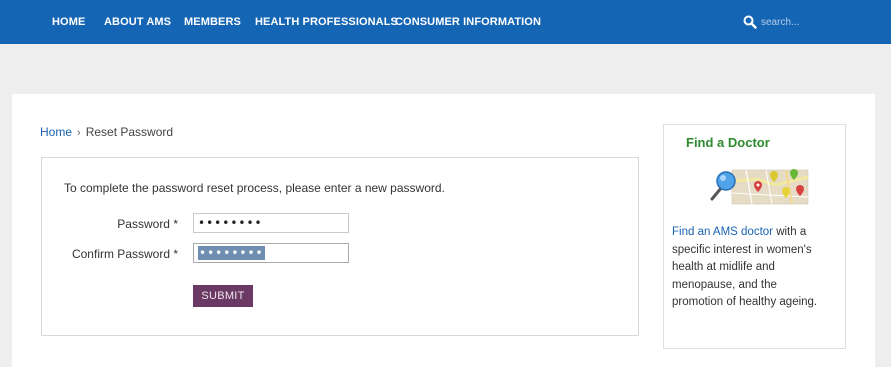  What do you see at coordinates (758, 187) in the screenshot?
I see `map-magnifier-icon` at bounding box center [758, 187].